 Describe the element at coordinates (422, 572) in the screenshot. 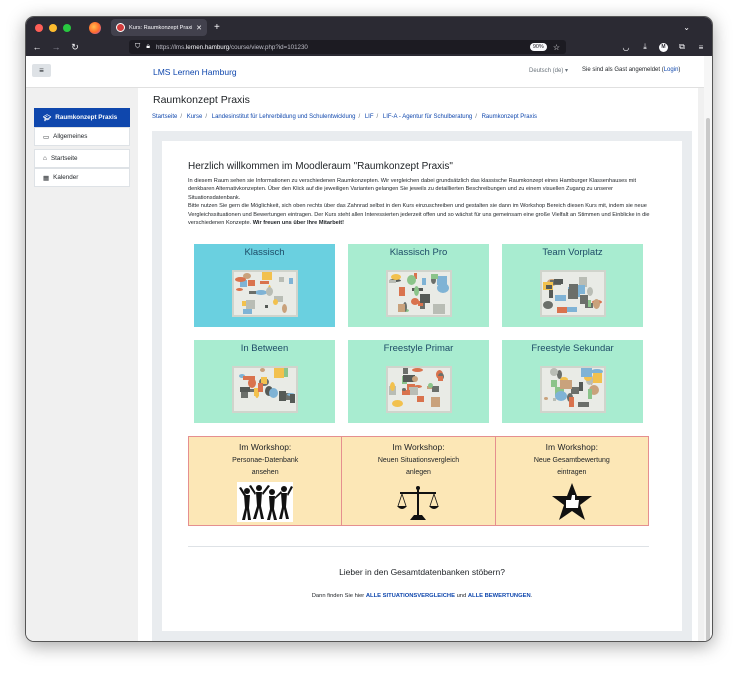

I see `browse-databases-heading: Lieber in den Gesamtdatenbanken stöbern?` at that location.